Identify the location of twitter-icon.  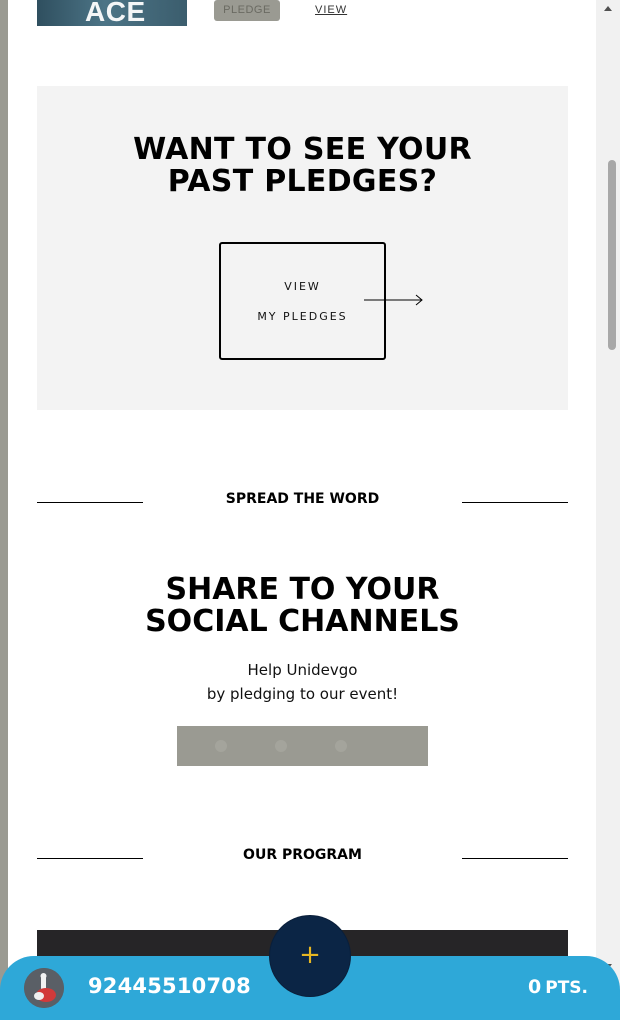
(281, 746).